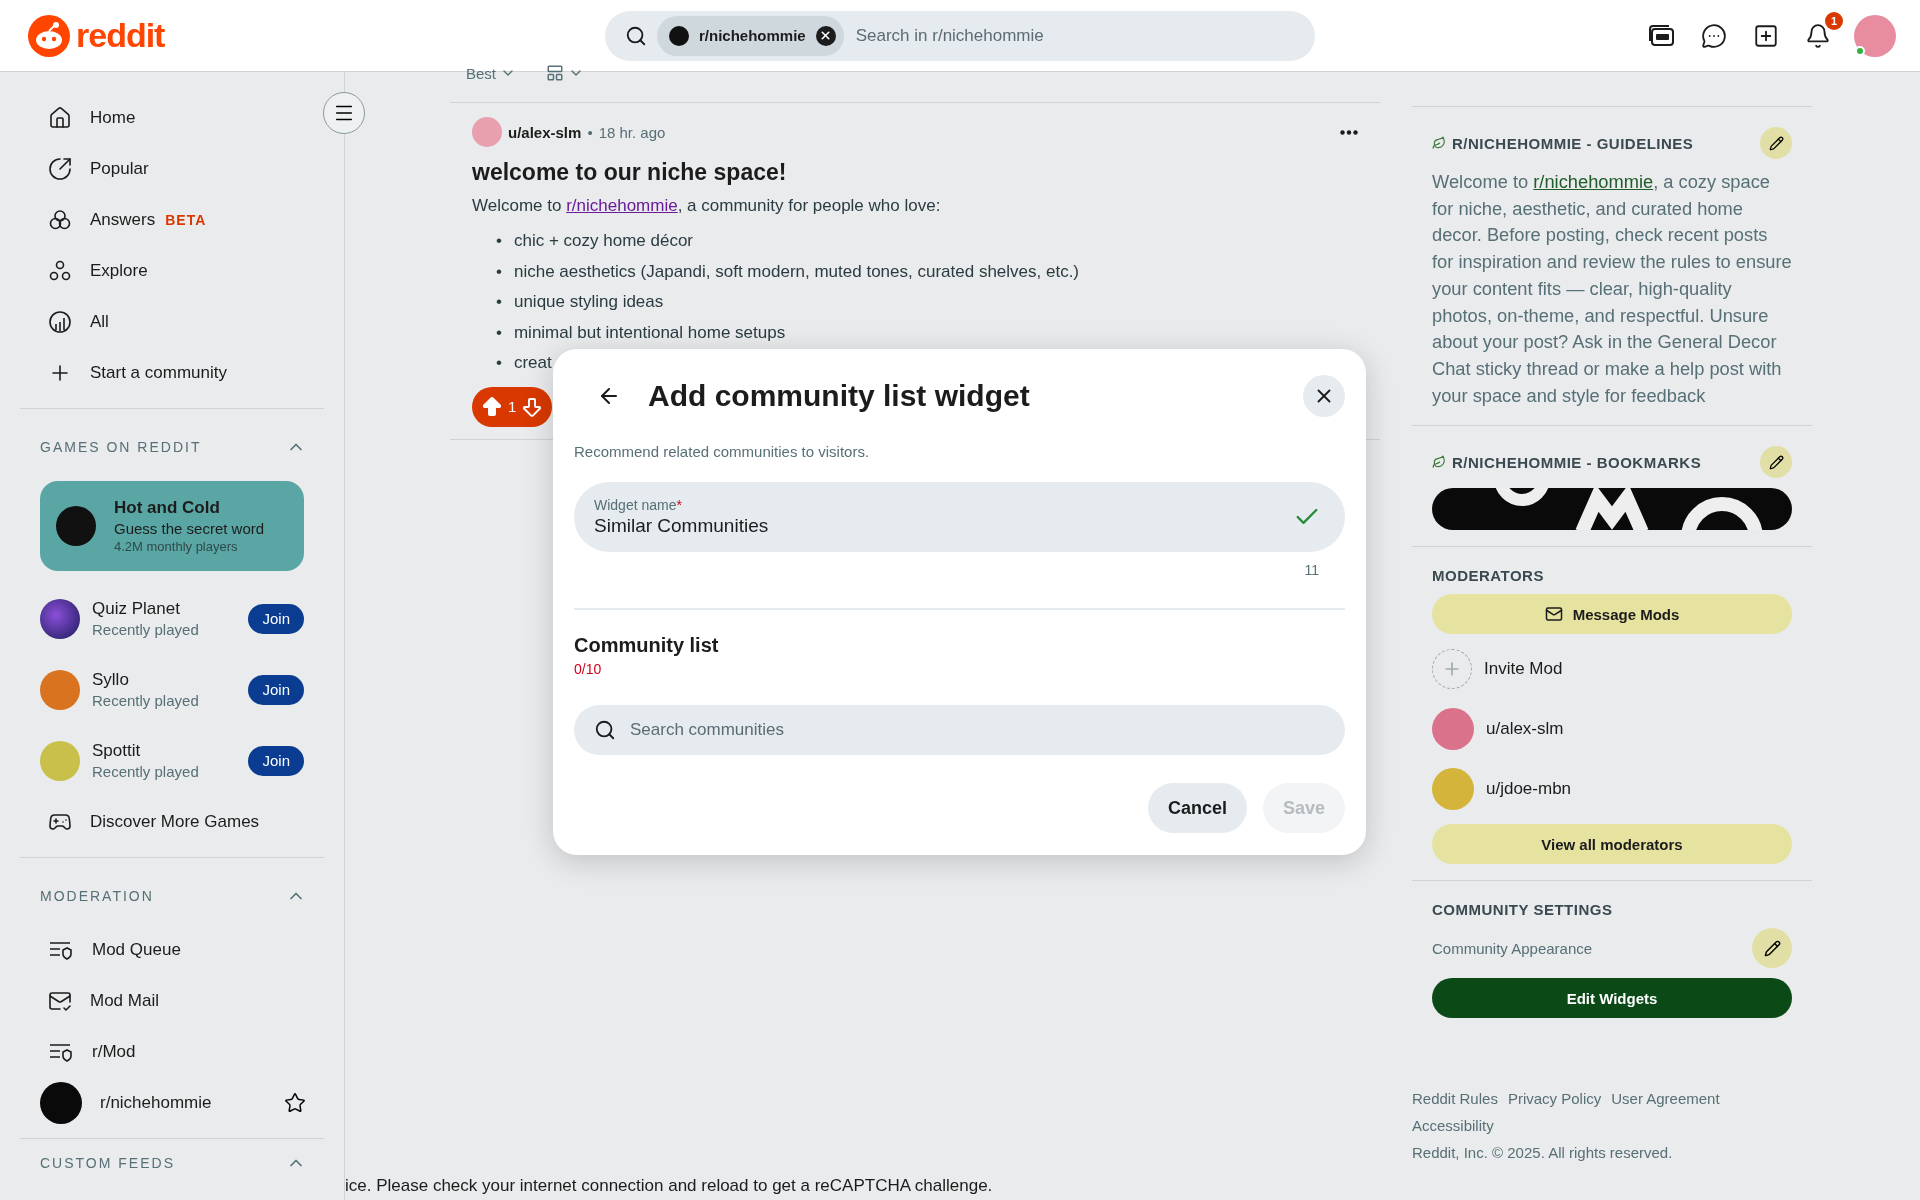 The height and width of the screenshot is (1200, 1920). Describe the element at coordinates (722, 451) in the screenshot. I see `dialog-subtitle: Recommend related communities to visitors.` at that location.